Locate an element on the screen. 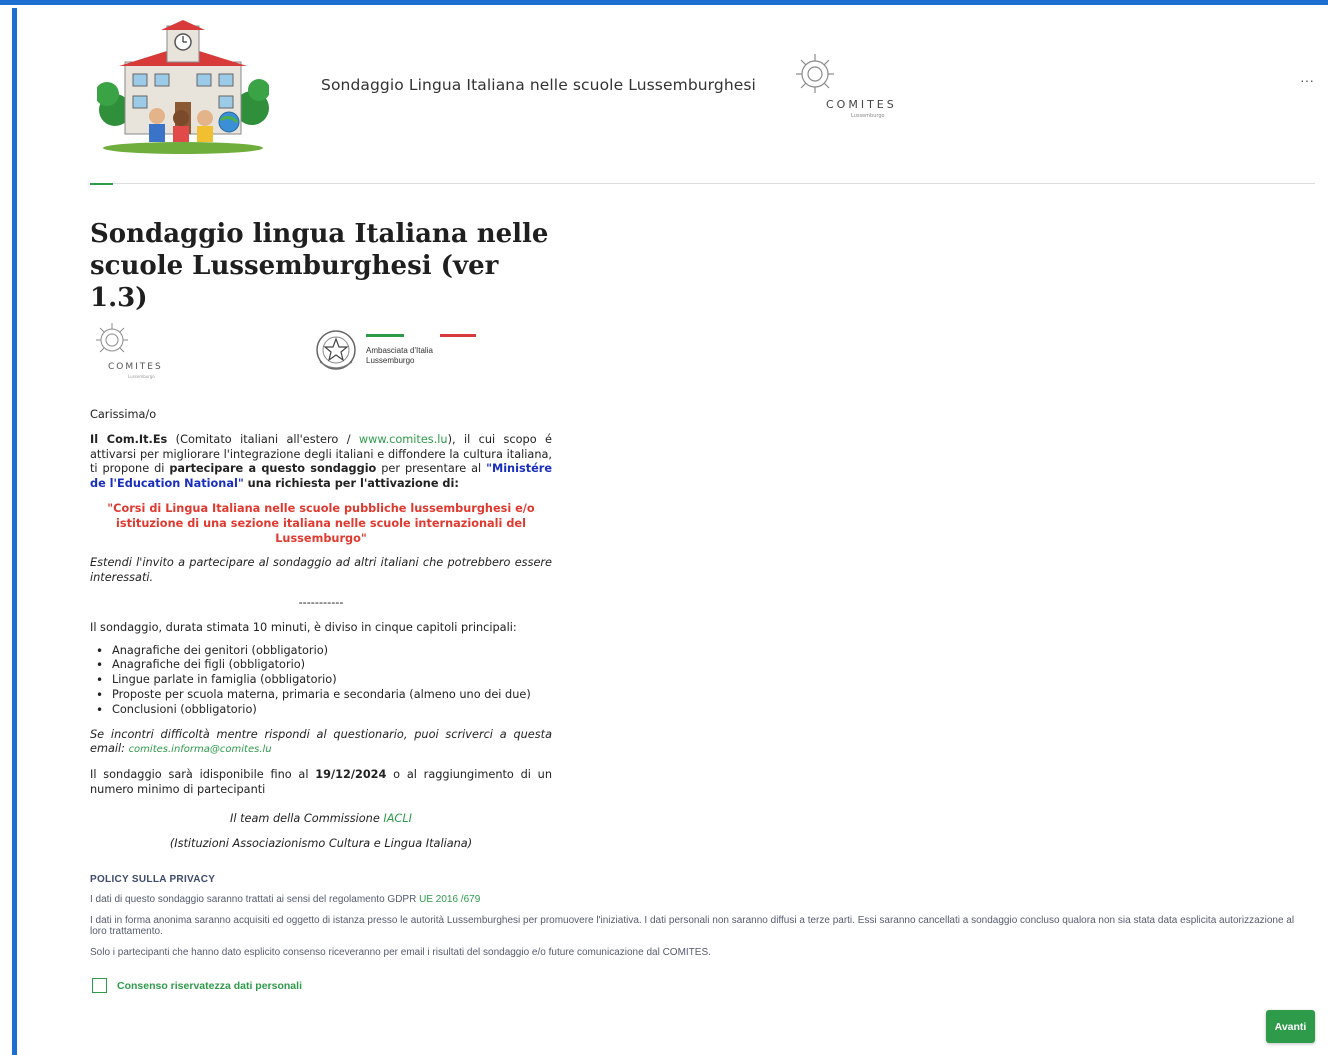  consent-checkbox-row: Consenso riservatezza dati personali is located at coordinates (197, 985).